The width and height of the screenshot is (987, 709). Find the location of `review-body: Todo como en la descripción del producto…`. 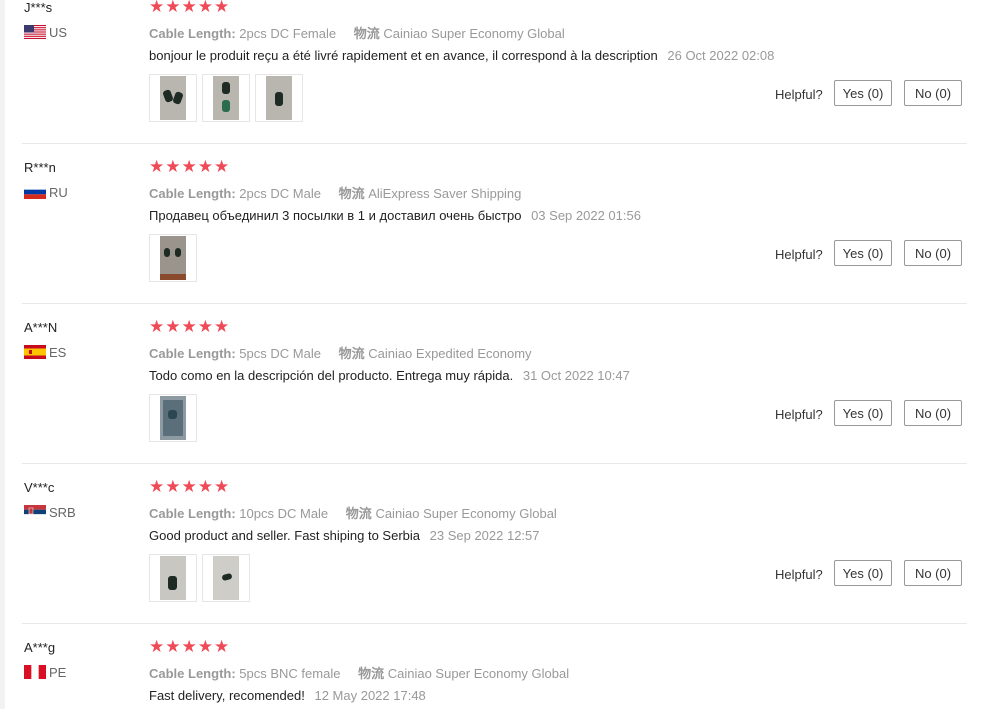

review-body: Todo como en la descripción del producto… is located at coordinates (331, 375).